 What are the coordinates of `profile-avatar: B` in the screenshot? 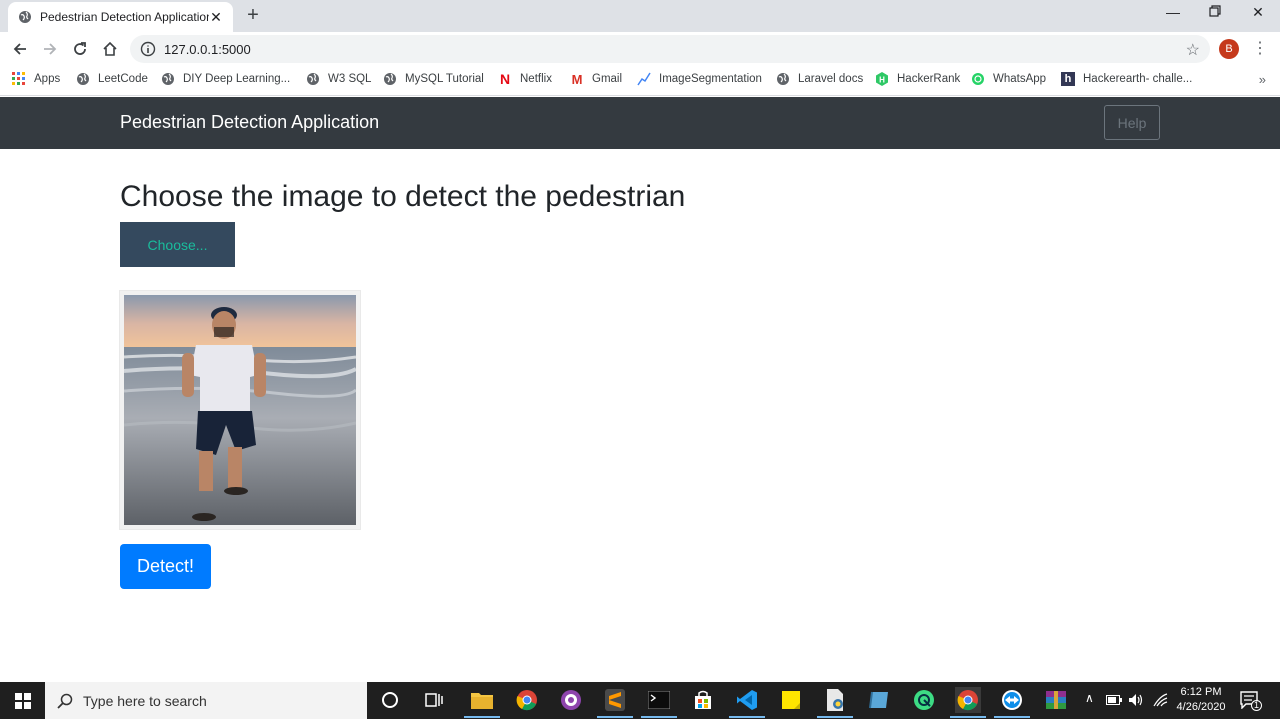 It's located at (1229, 49).